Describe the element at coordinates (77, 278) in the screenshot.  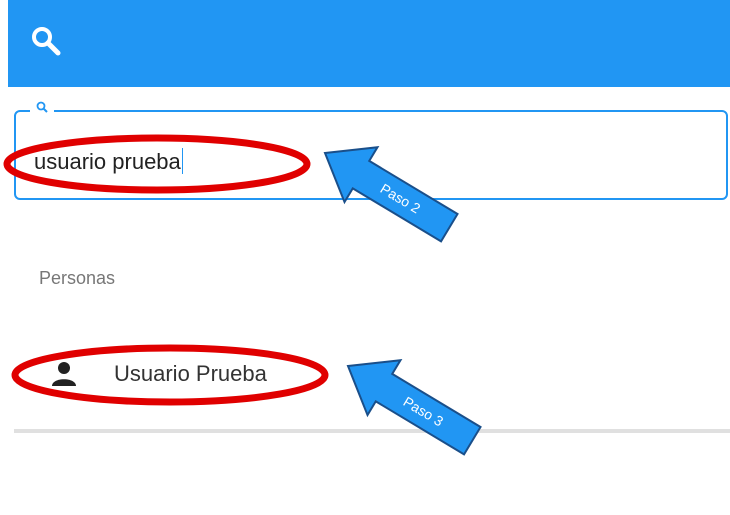
I see `section-title: Personas` at that location.